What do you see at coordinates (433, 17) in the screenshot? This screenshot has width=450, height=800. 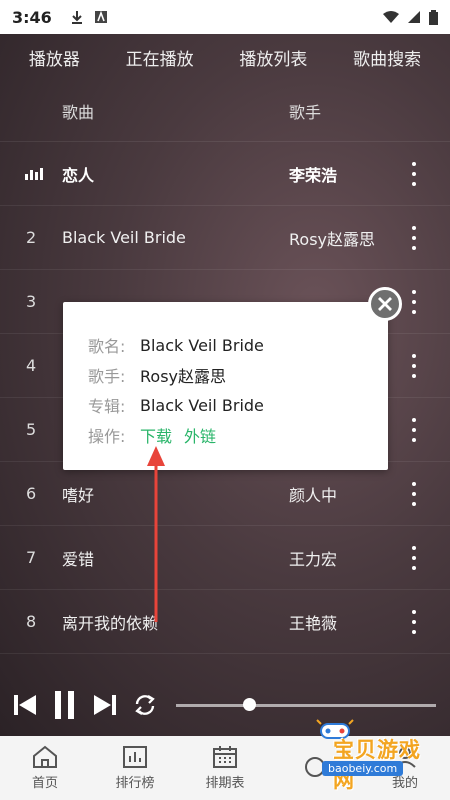 I see `battery-icon` at bounding box center [433, 17].